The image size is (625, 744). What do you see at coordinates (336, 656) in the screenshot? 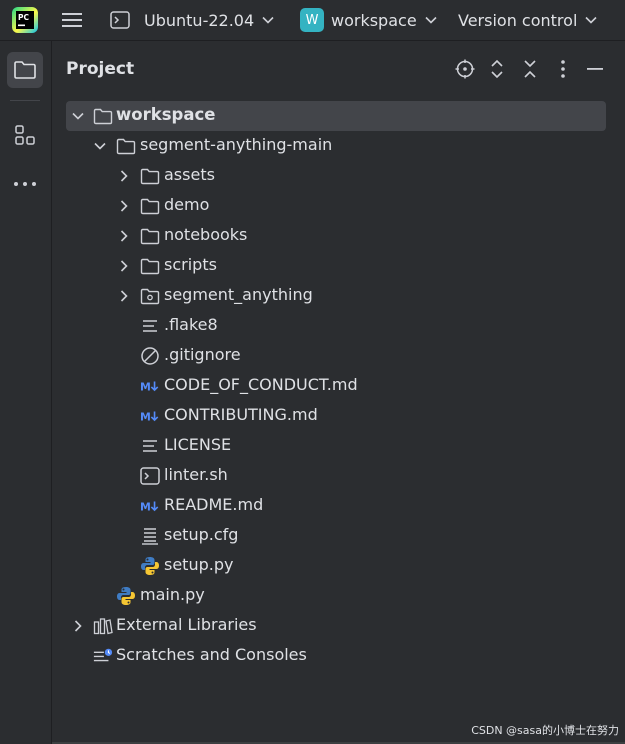
I see `tree-node-scratches: Scratches and Consoles` at bounding box center [336, 656].